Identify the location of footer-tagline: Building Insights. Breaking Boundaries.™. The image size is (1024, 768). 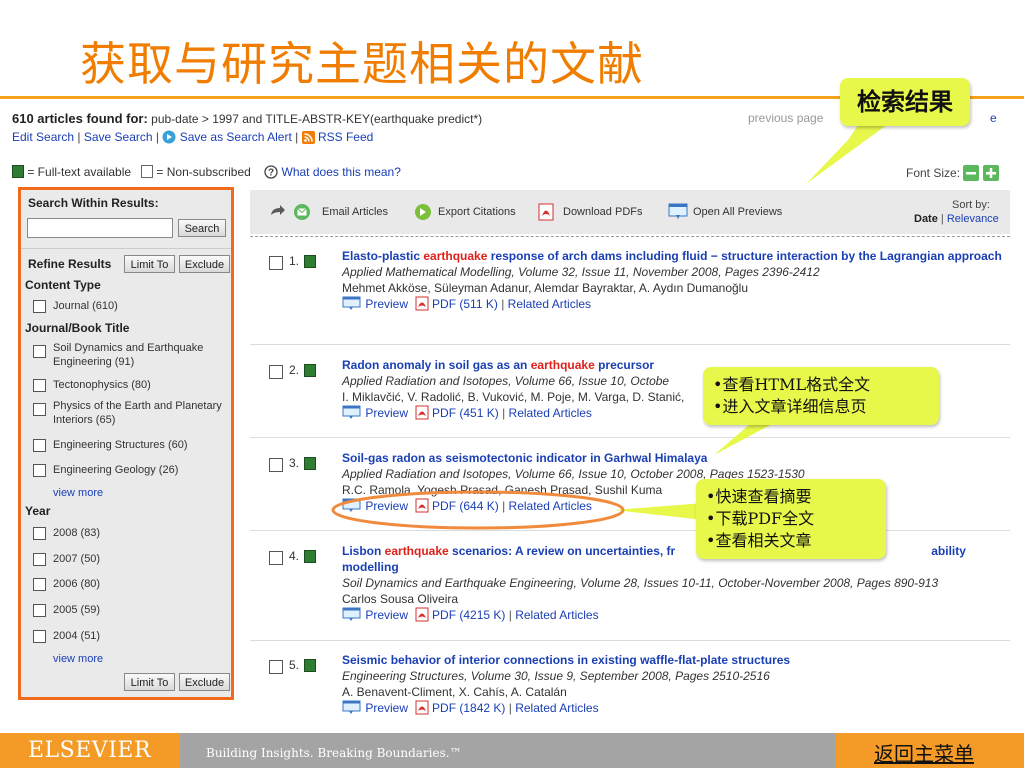
(334, 753).